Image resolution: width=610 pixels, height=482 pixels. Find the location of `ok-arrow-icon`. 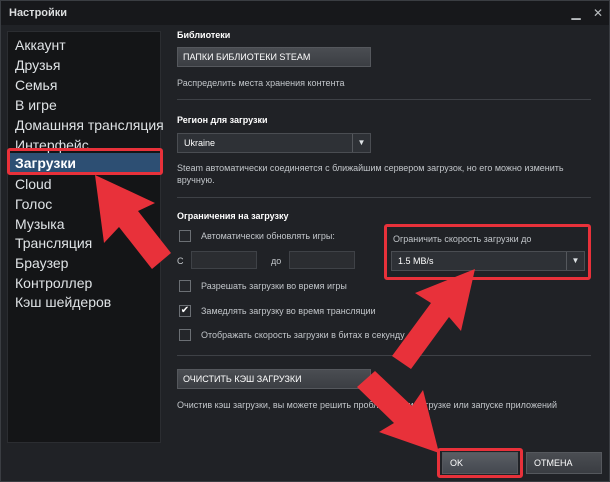

ok-arrow-icon is located at coordinates (398, 412).